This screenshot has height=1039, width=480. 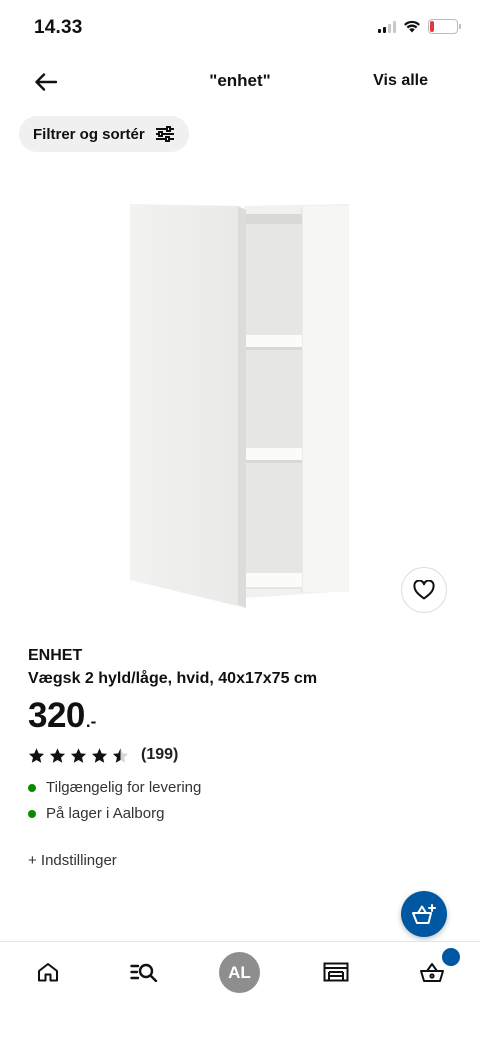 I want to click on availability-store: På lager i Aalborg, so click(x=96, y=813).